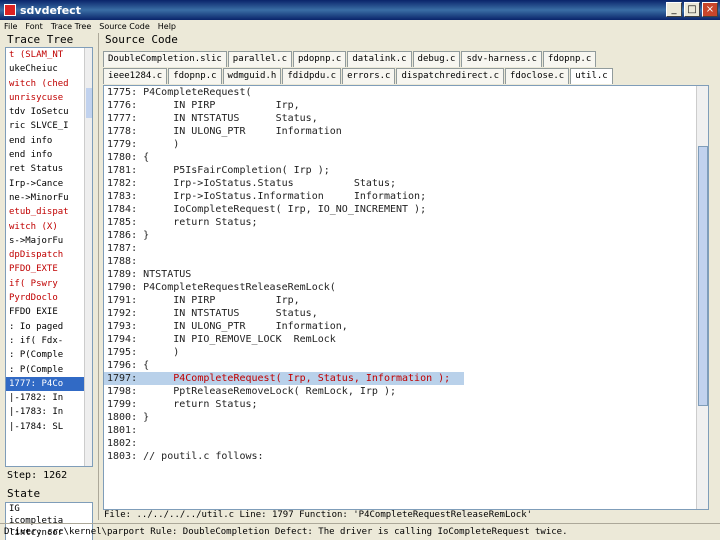  I want to click on code-line: 1790: P4CompleteRequestReleaseRemLock(, so click(406, 287).